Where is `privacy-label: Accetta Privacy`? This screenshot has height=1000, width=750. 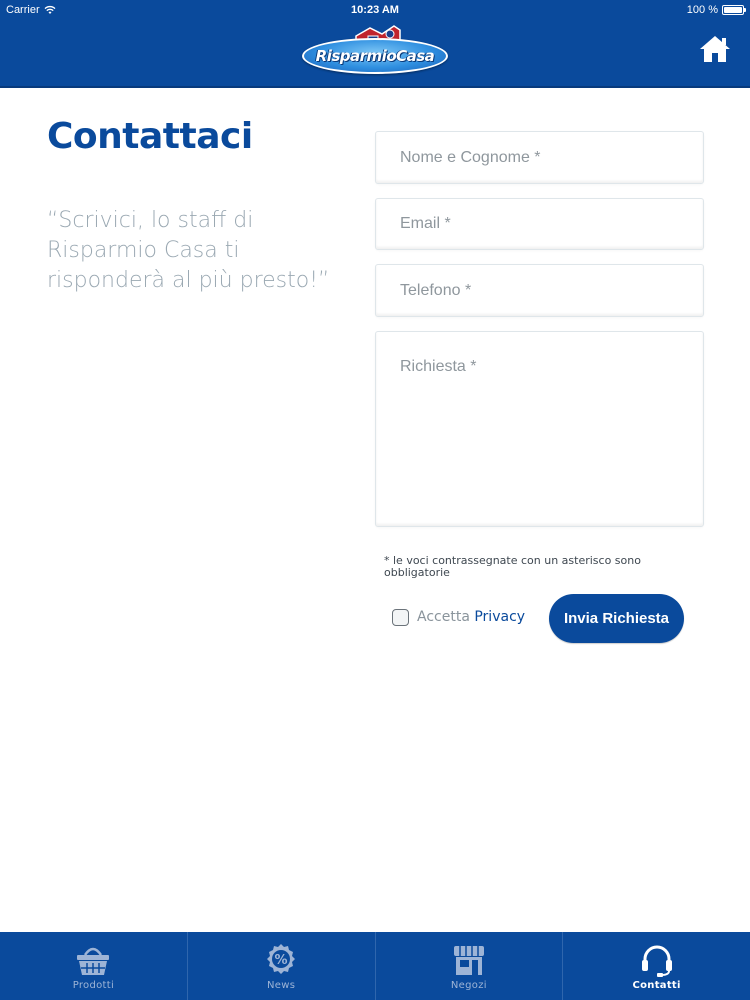 privacy-label: Accetta Privacy is located at coordinates (471, 617).